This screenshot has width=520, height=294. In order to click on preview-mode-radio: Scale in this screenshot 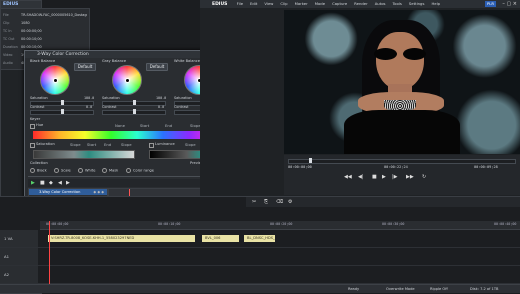, I will do `click(62, 170)`.